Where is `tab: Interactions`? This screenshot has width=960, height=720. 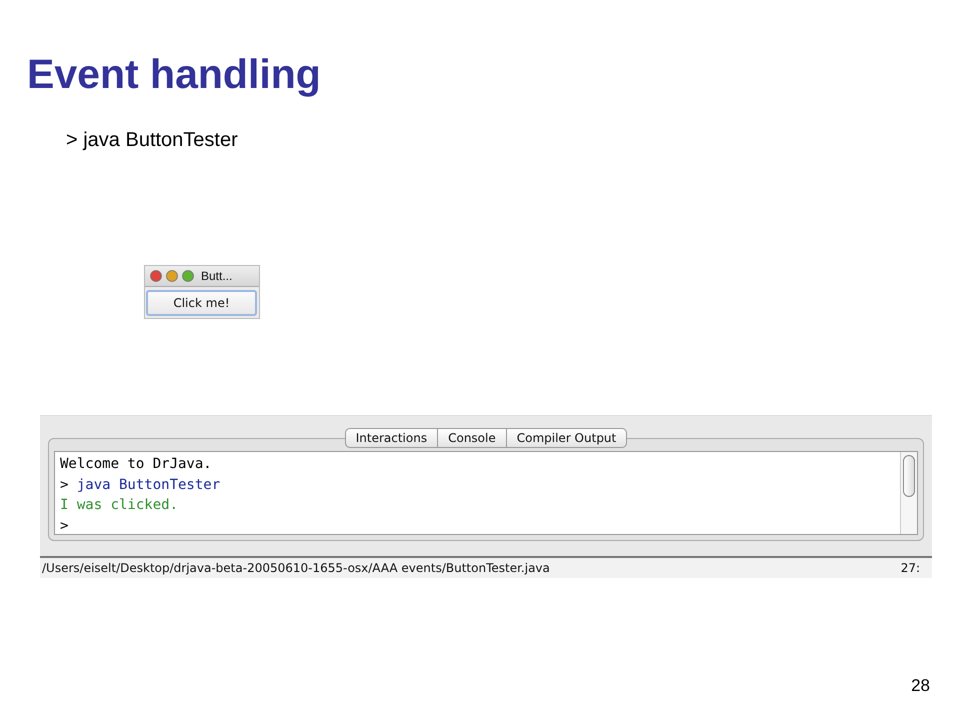 tab: Interactions is located at coordinates (391, 438).